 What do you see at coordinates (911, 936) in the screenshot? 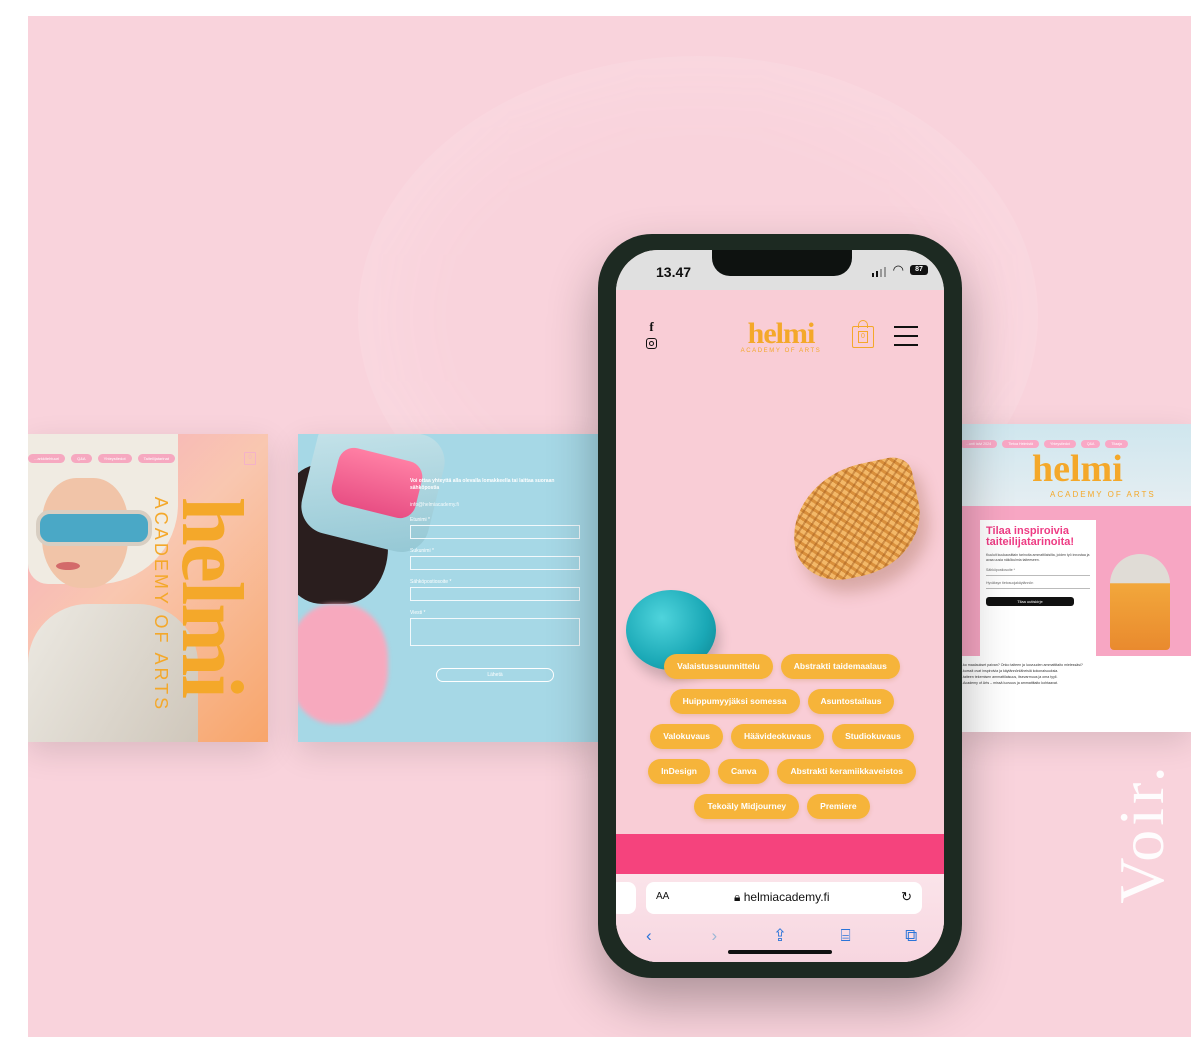
I see `tabs-icon: ⧉` at bounding box center [911, 936].